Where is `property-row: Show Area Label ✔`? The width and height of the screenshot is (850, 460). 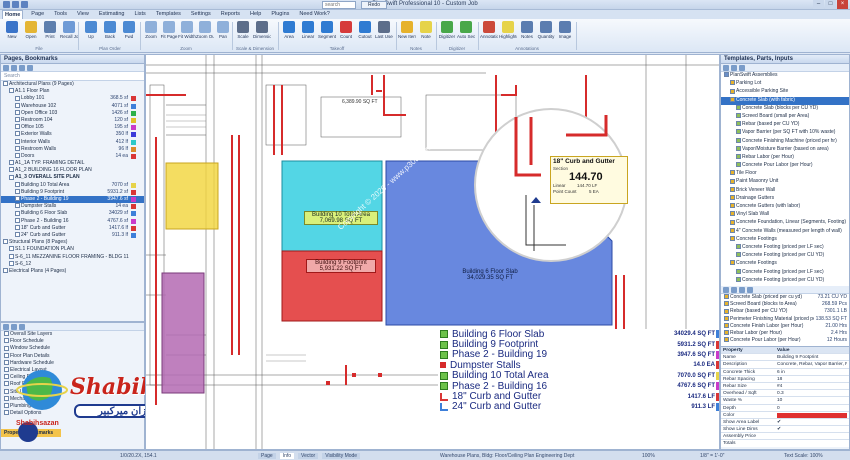
property-row: Show Area Label ✔ is located at coordinates (785, 423).